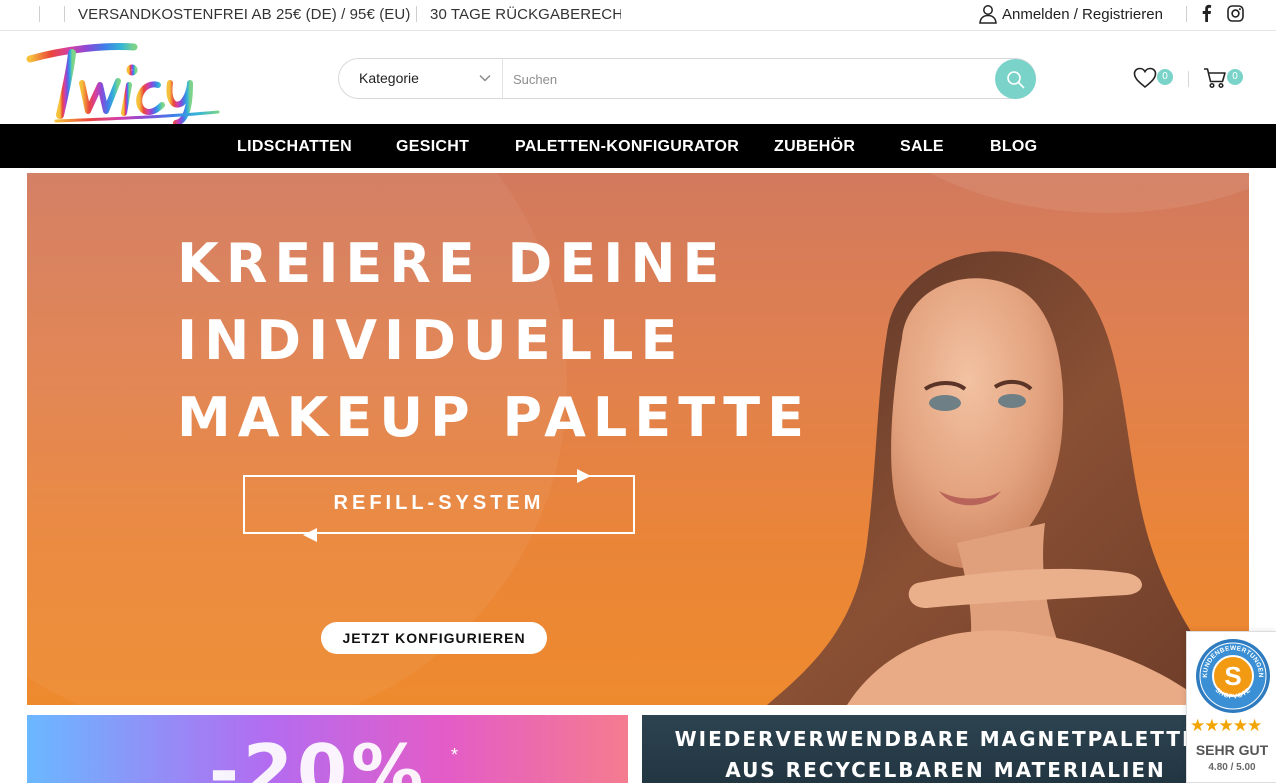 This screenshot has height=783, width=1276. Describe the element at coordinates (1235, 77) in the screenshot. I see `cart-count-badge: 0` at that location.